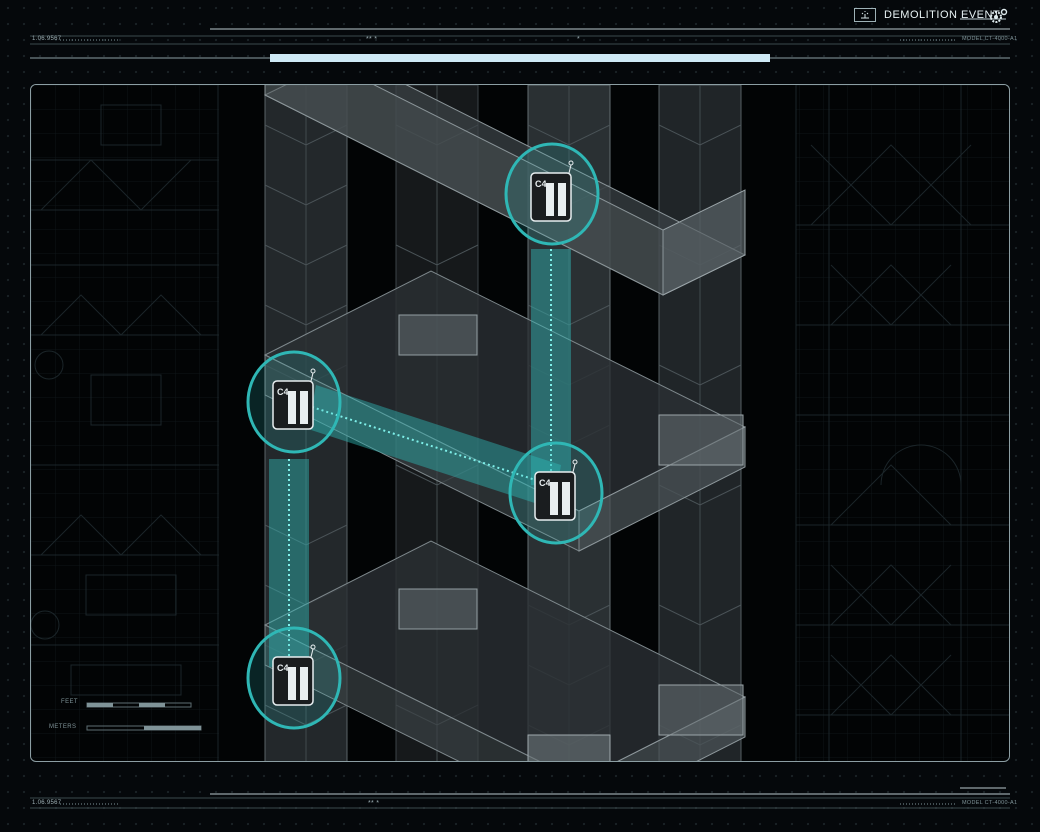 The height and width of the screenshot is (832, 1040). Describe the element at coordinates (69, 702) in the screenshot. I see `scale-feet-label: FEET` at that location.